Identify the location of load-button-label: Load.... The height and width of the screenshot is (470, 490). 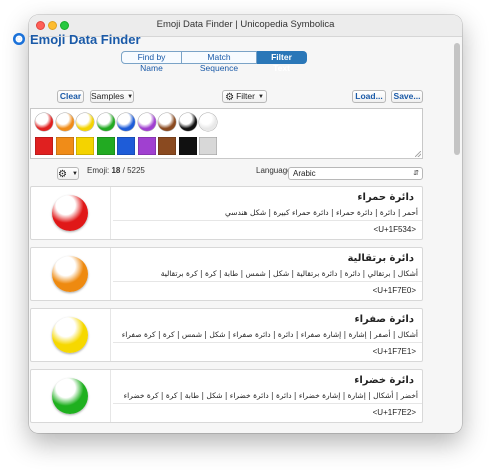
(369, 96).